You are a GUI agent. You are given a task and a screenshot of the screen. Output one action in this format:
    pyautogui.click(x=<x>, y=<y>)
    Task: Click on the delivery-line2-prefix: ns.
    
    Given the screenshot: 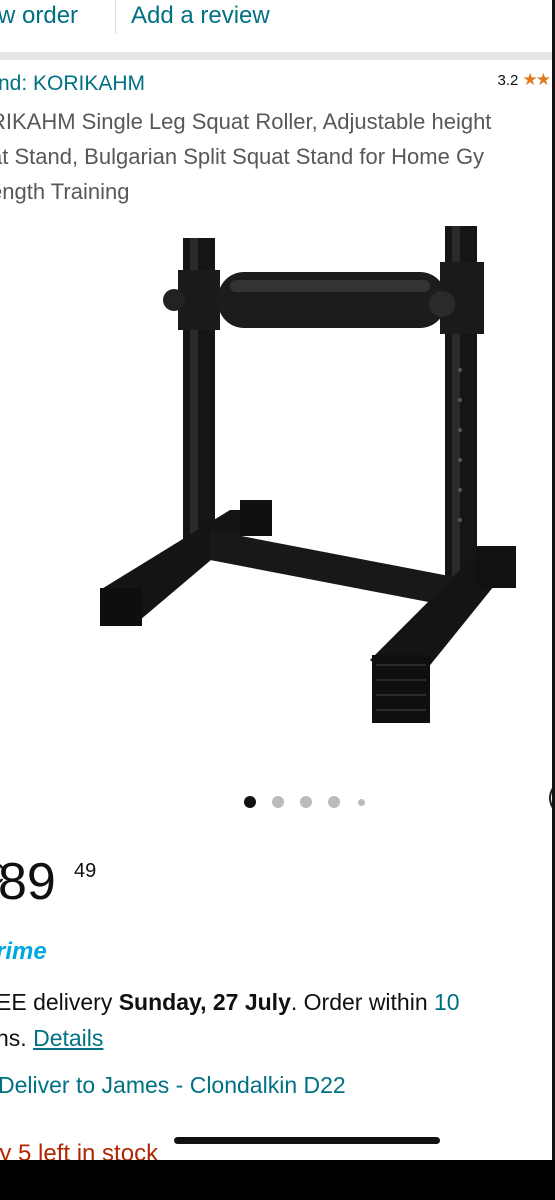 What is the action you would take?
    pyautogui.click(x=13, y=1038)
    